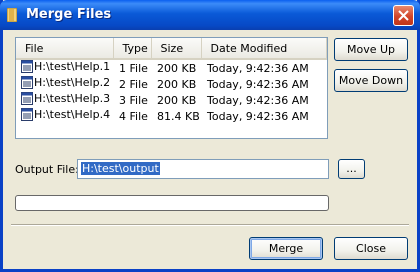 This screenshot has height=272, width=420. What do you see at coordinates (176, 49) in the screenshot?
I see `column-header-size: Size` at bounding box center [176, 49].